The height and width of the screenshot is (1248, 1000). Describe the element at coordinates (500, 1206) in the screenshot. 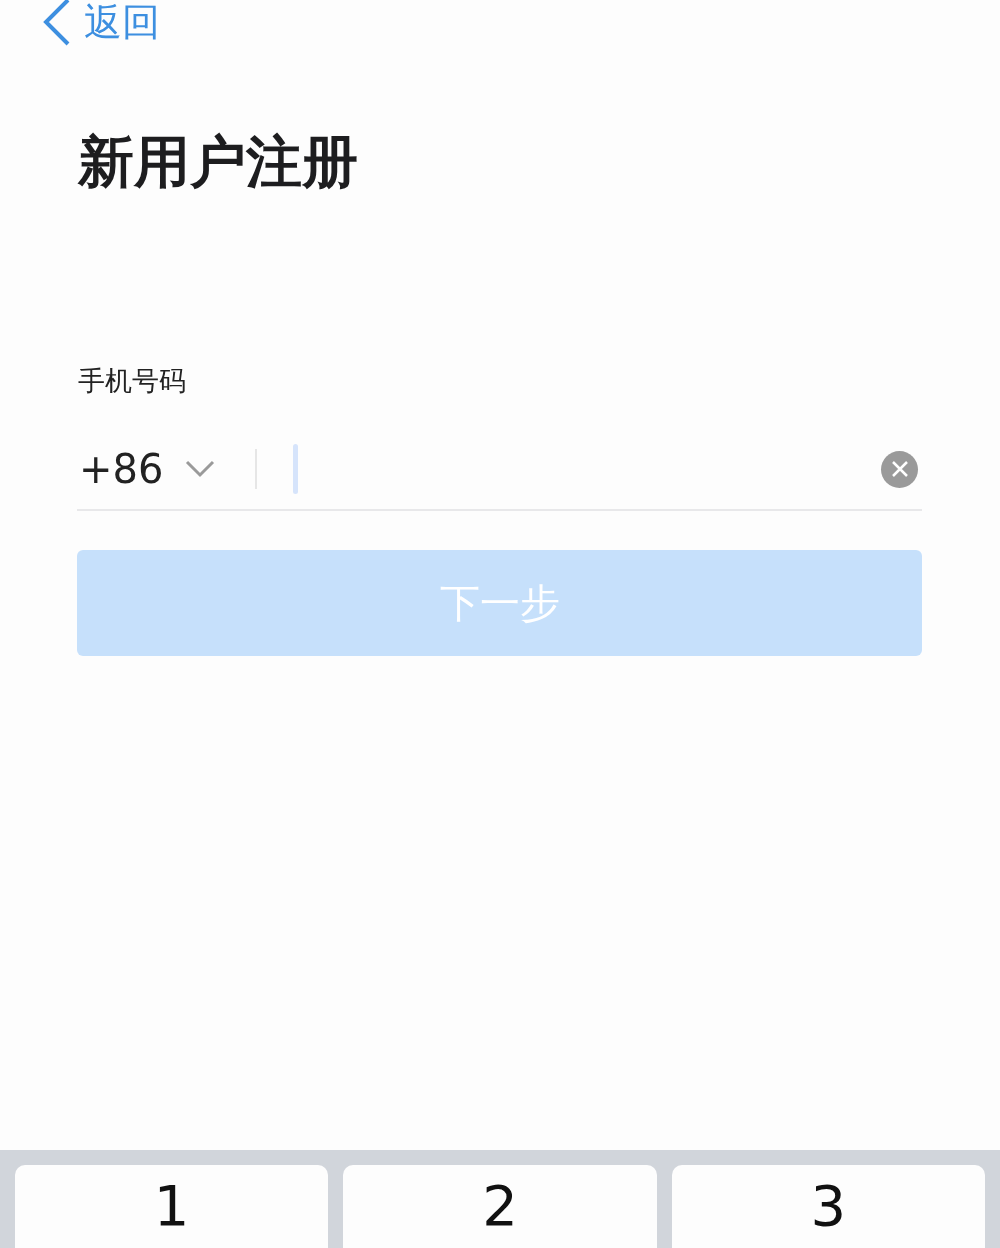

I see `keyboard-key: 2` at that location.